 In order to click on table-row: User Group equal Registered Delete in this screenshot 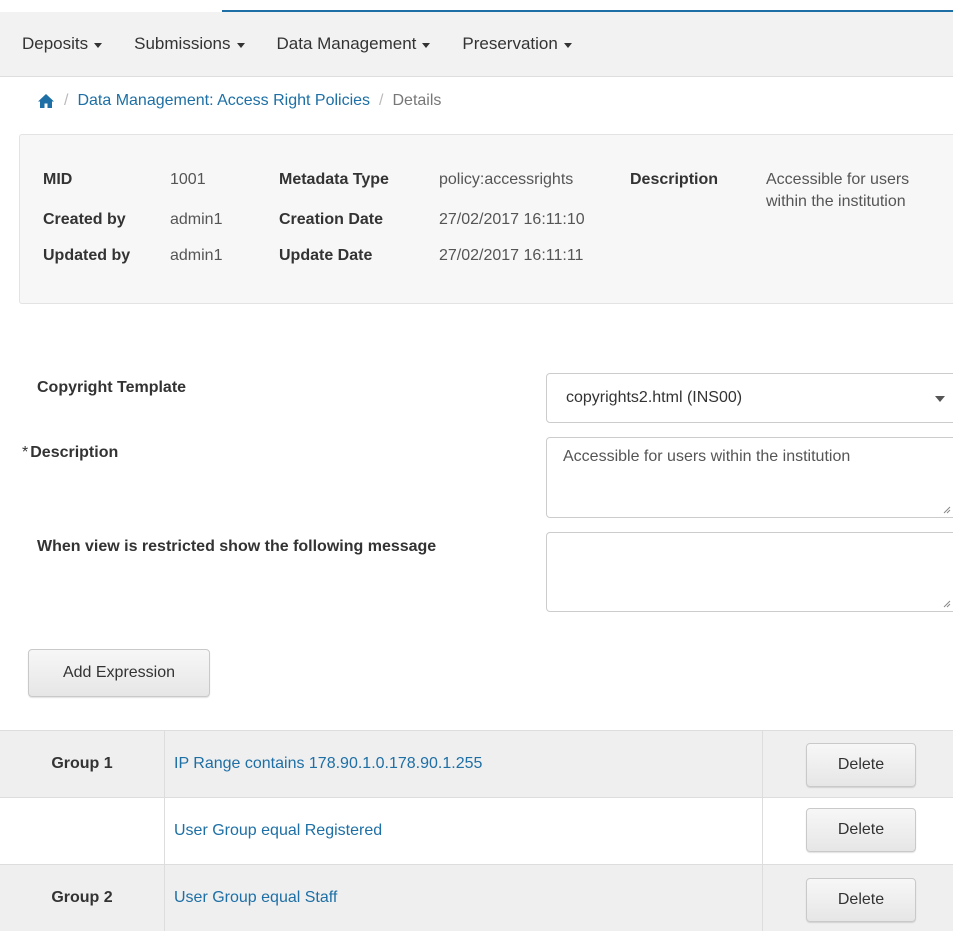, I will do `click(476, 830)`.